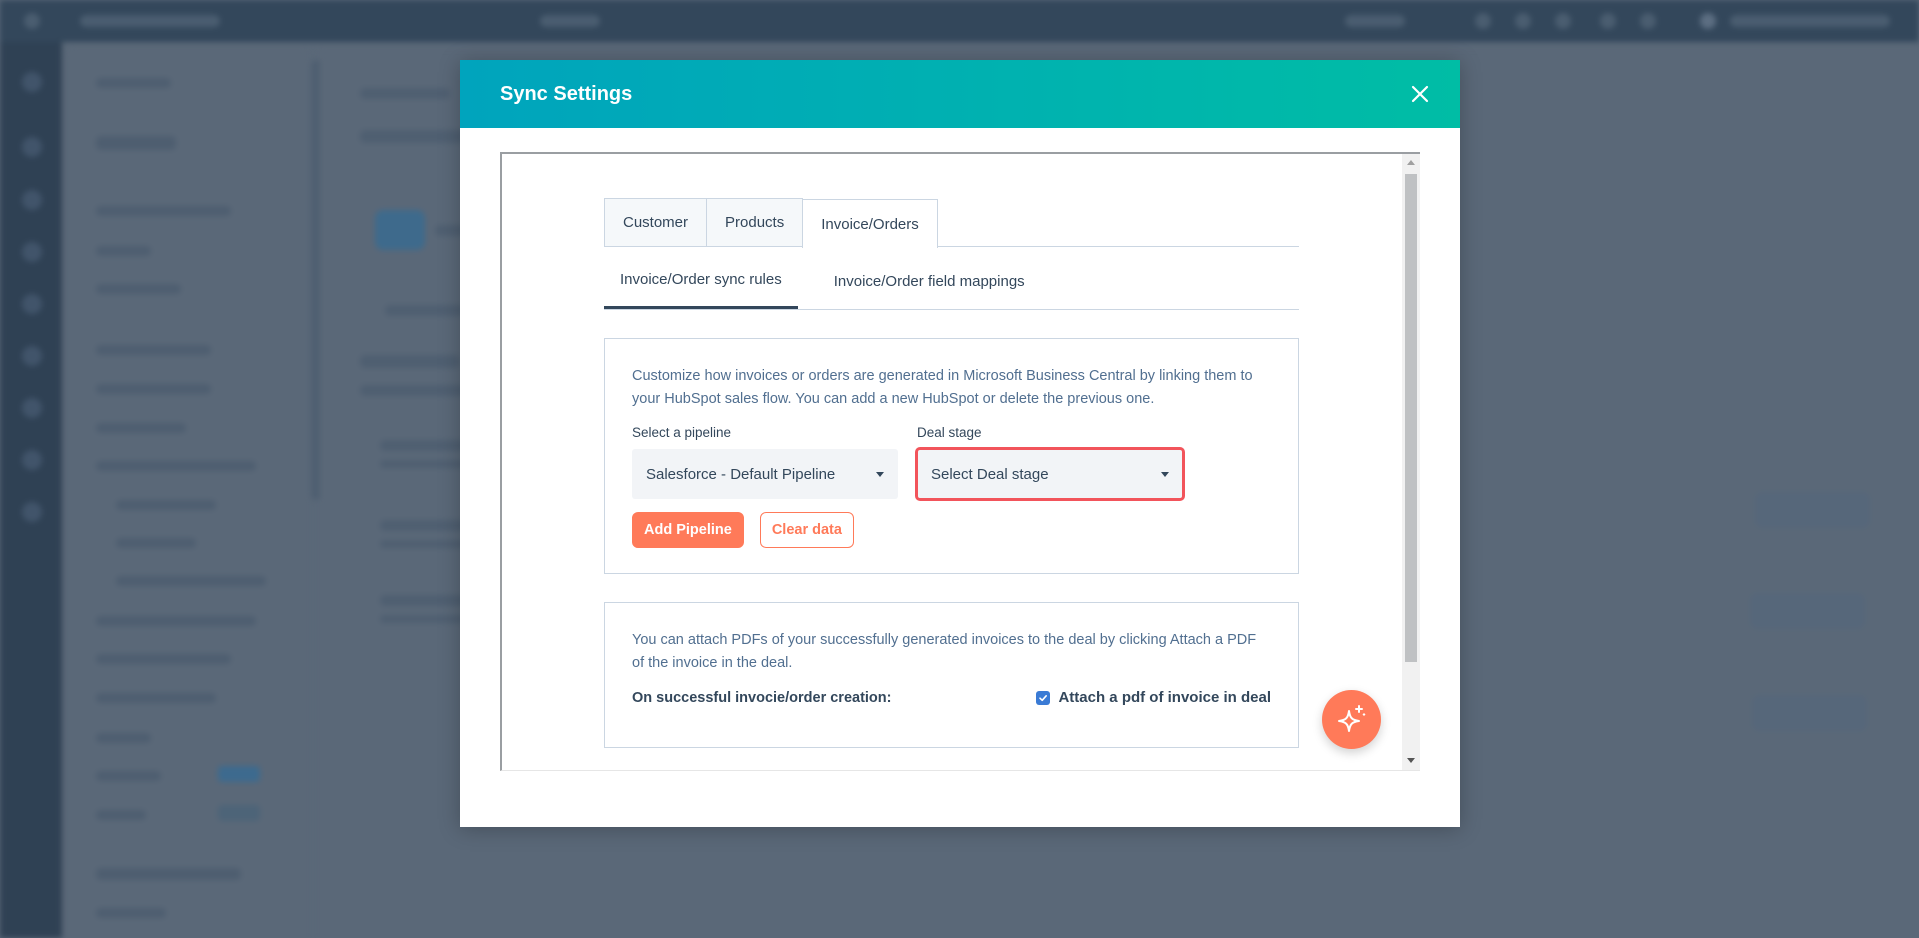 The image size is (1919, 938). I want to click on background-menu-icon, so click(32, 21).